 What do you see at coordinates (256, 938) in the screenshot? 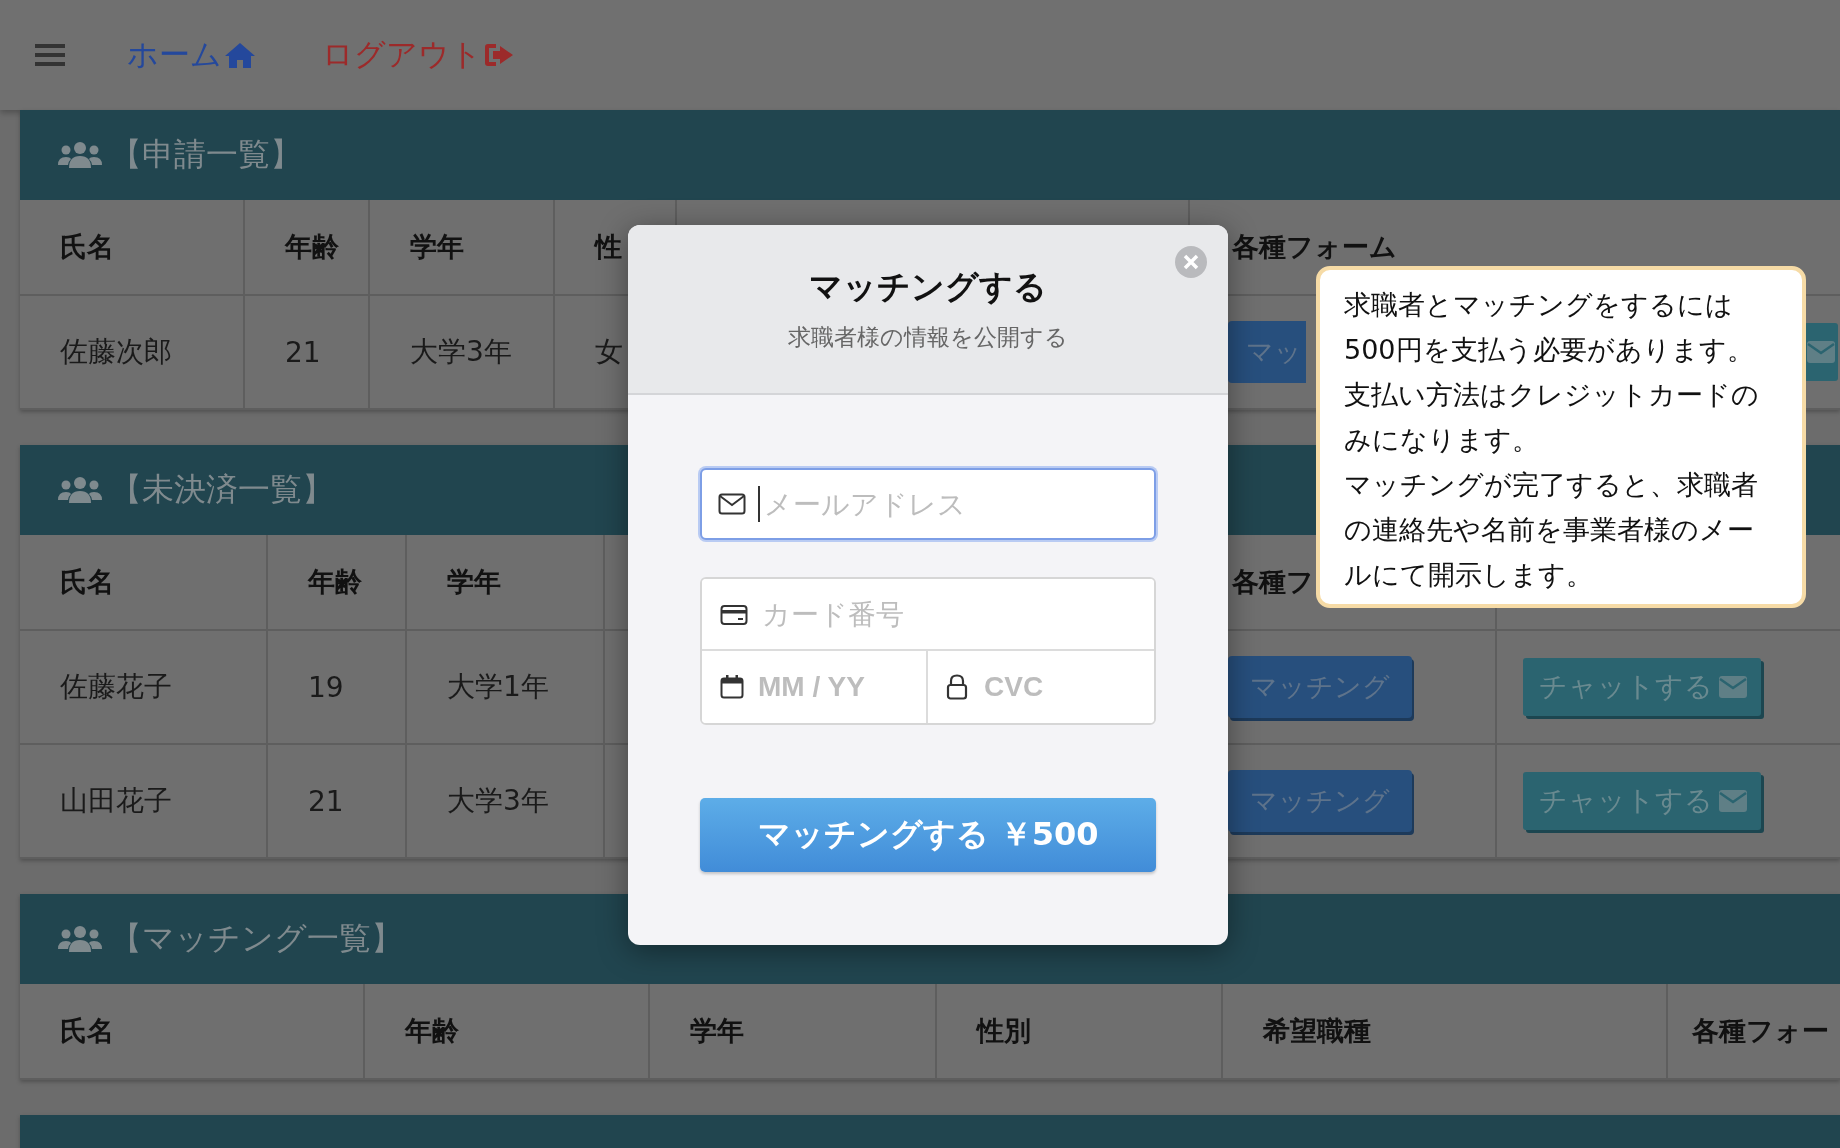
I see `section-title: 【マッチング一覧】` at bounding box center [256, 938].